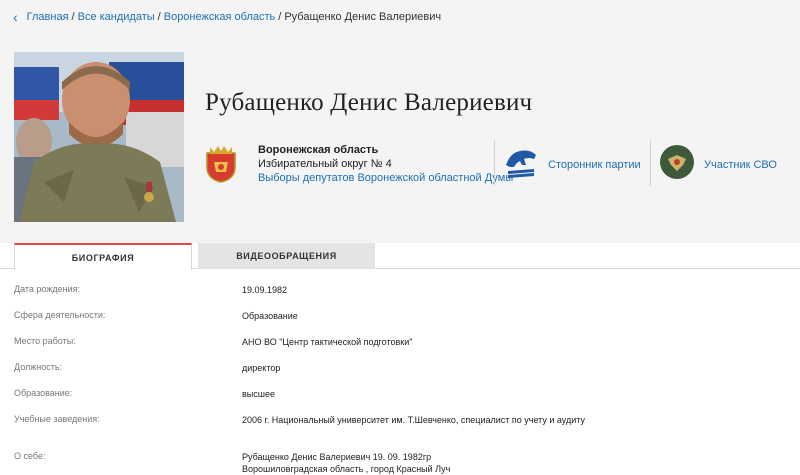 This screenshot has height=475, width=800. Describe the element at coordinates (286, 256) in the screenshot. I see `tab-video: ВИДЕООБРАЩЕНИЯ` at that location.